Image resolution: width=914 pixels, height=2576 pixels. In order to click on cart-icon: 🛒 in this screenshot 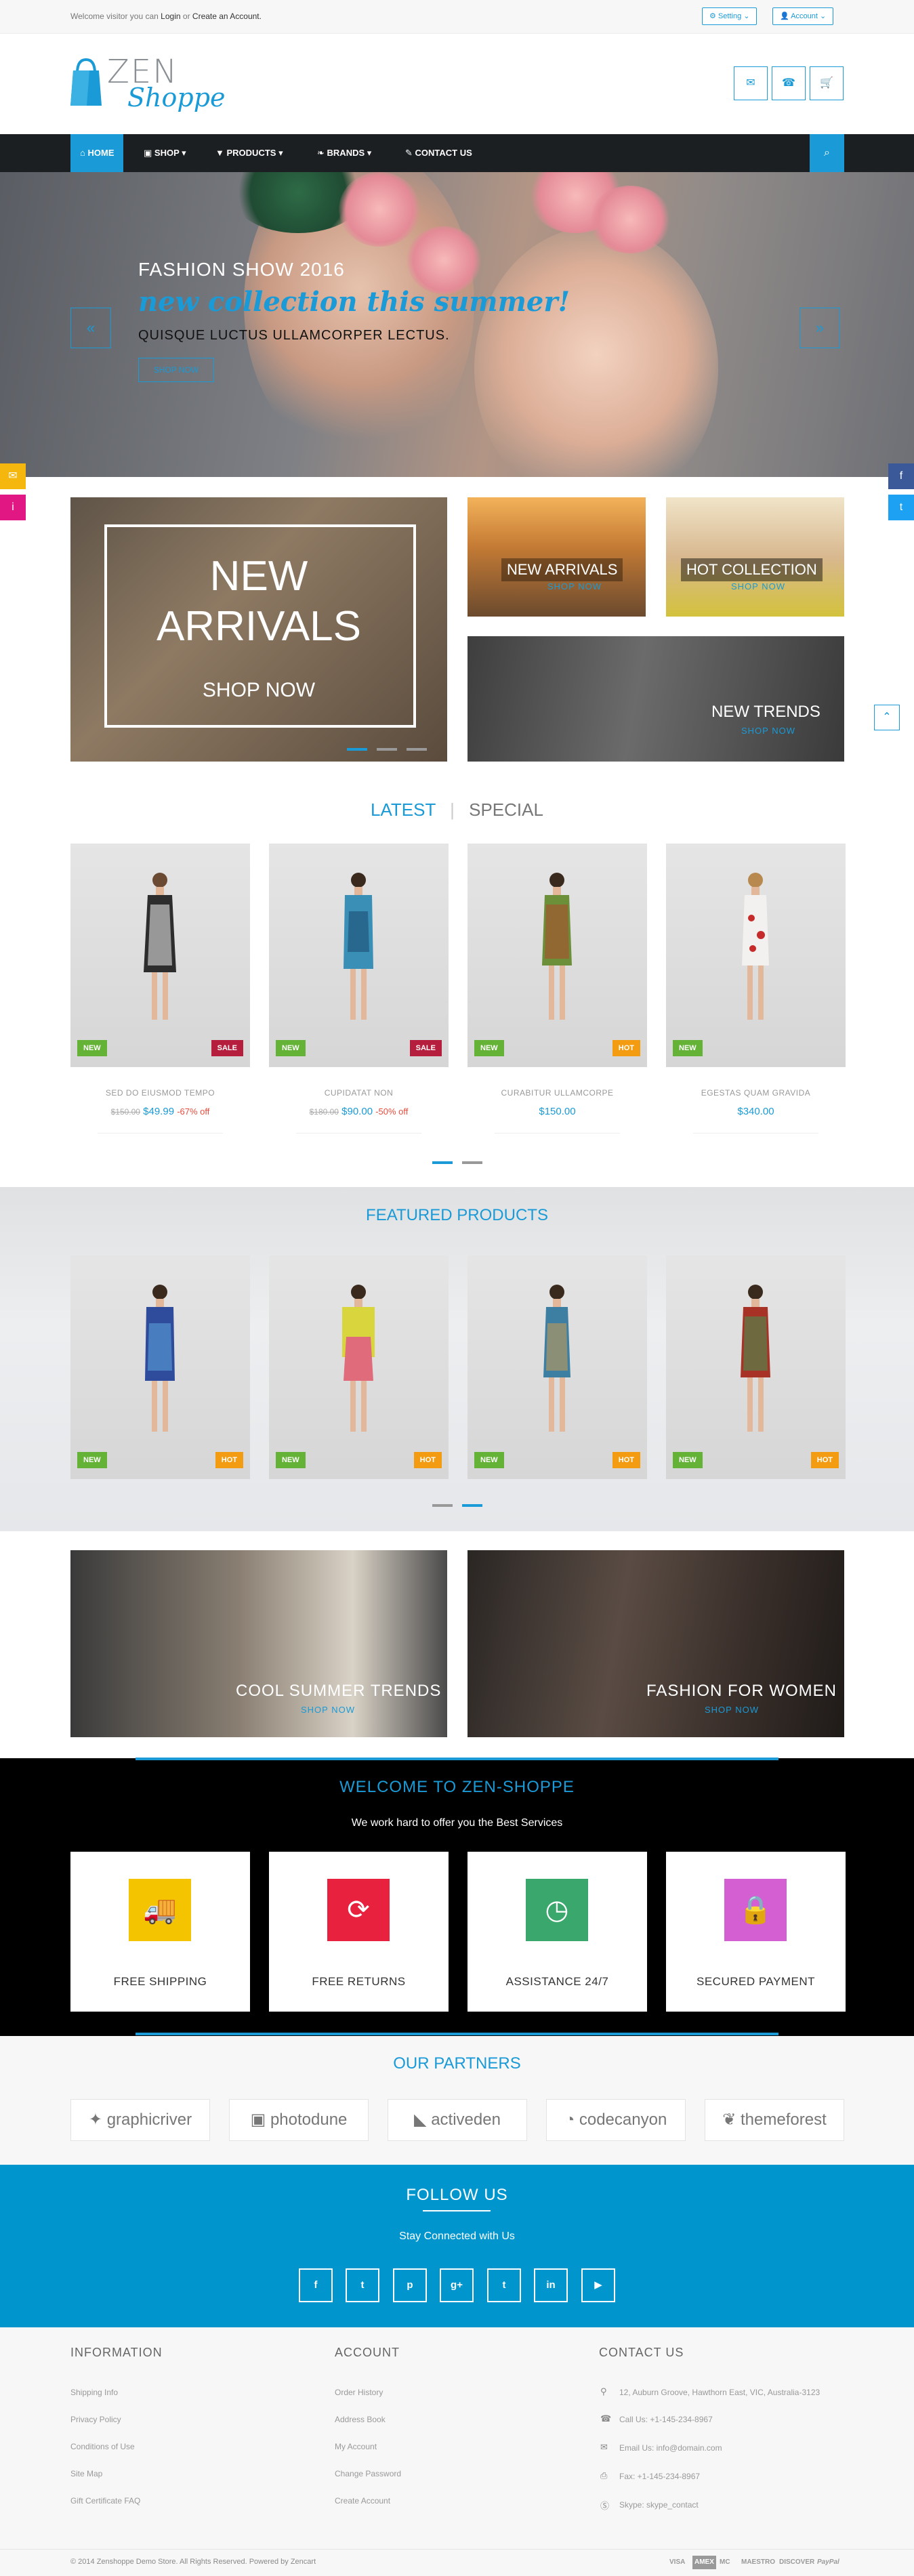, I will do `click(827, 83)`.